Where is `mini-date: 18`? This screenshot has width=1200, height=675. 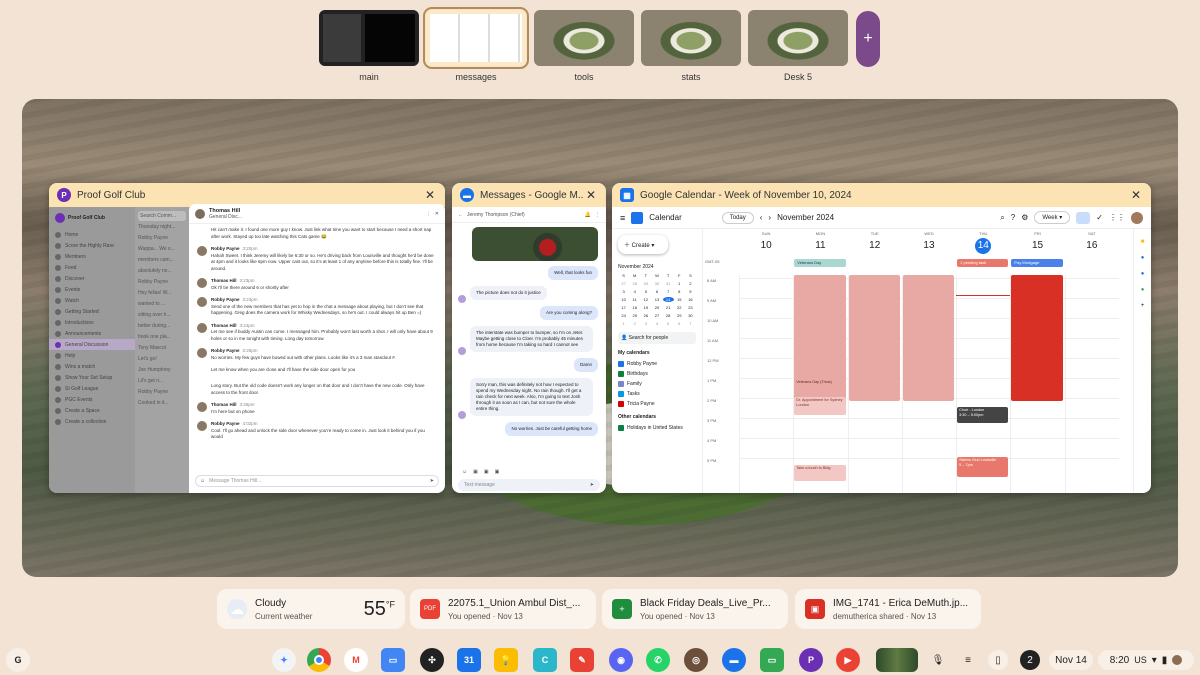
mini-date: 18 is located at coordinates (634, 307).